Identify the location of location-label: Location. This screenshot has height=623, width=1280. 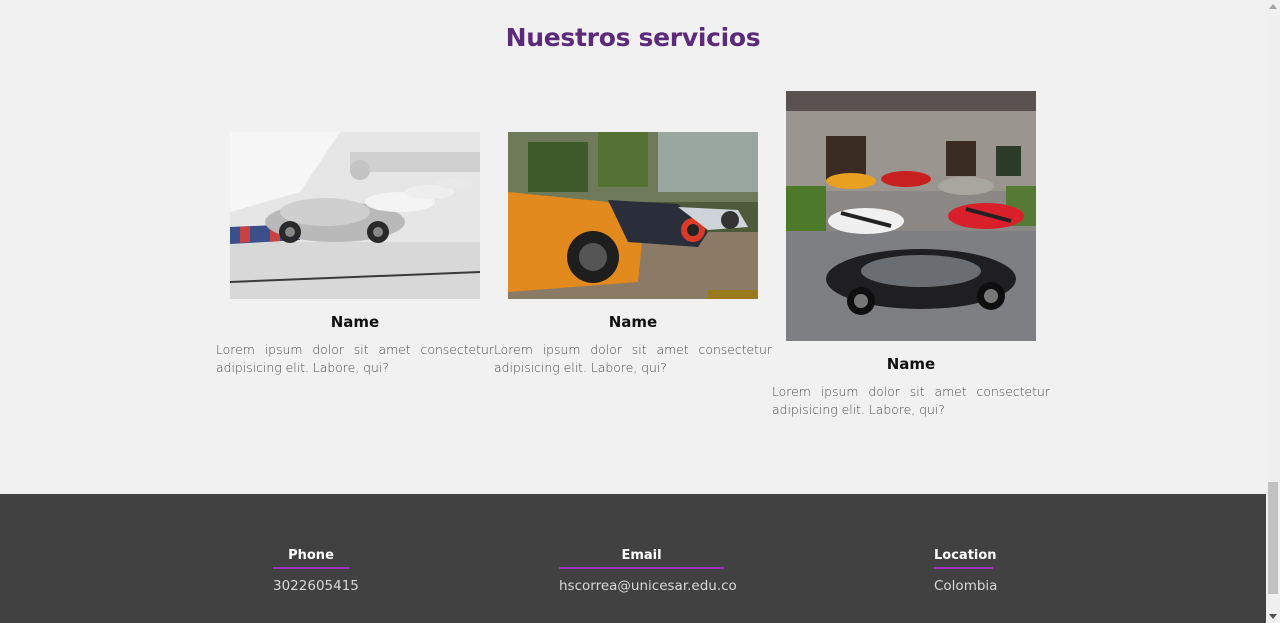
(965, 558).